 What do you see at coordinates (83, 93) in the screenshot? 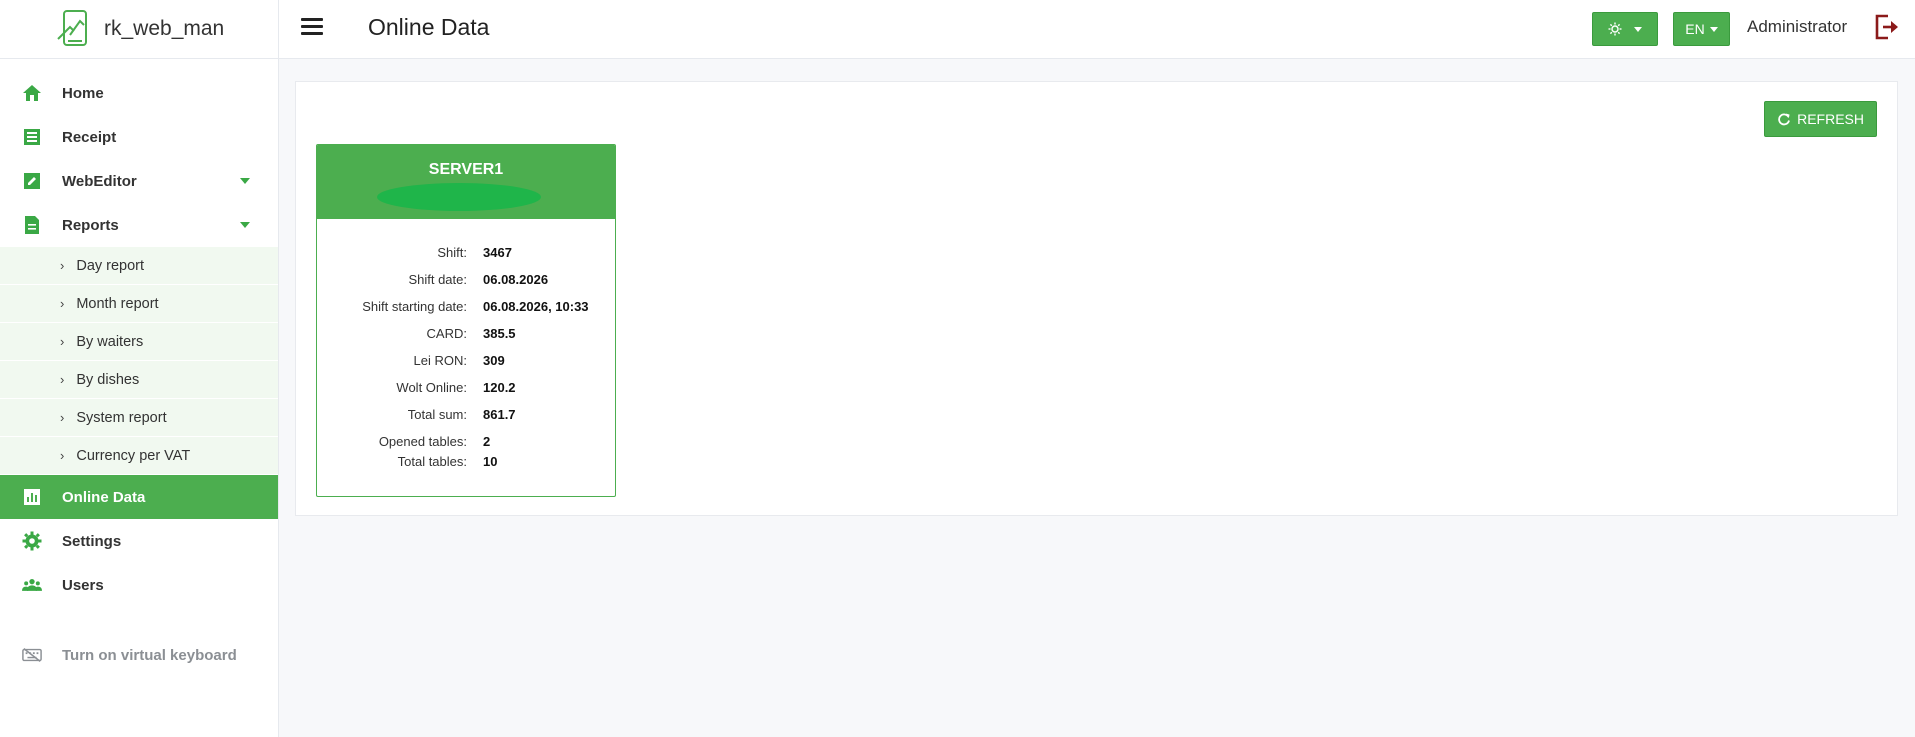
I see `sidebar-item-label: Home` at bounding box center [83, 93].